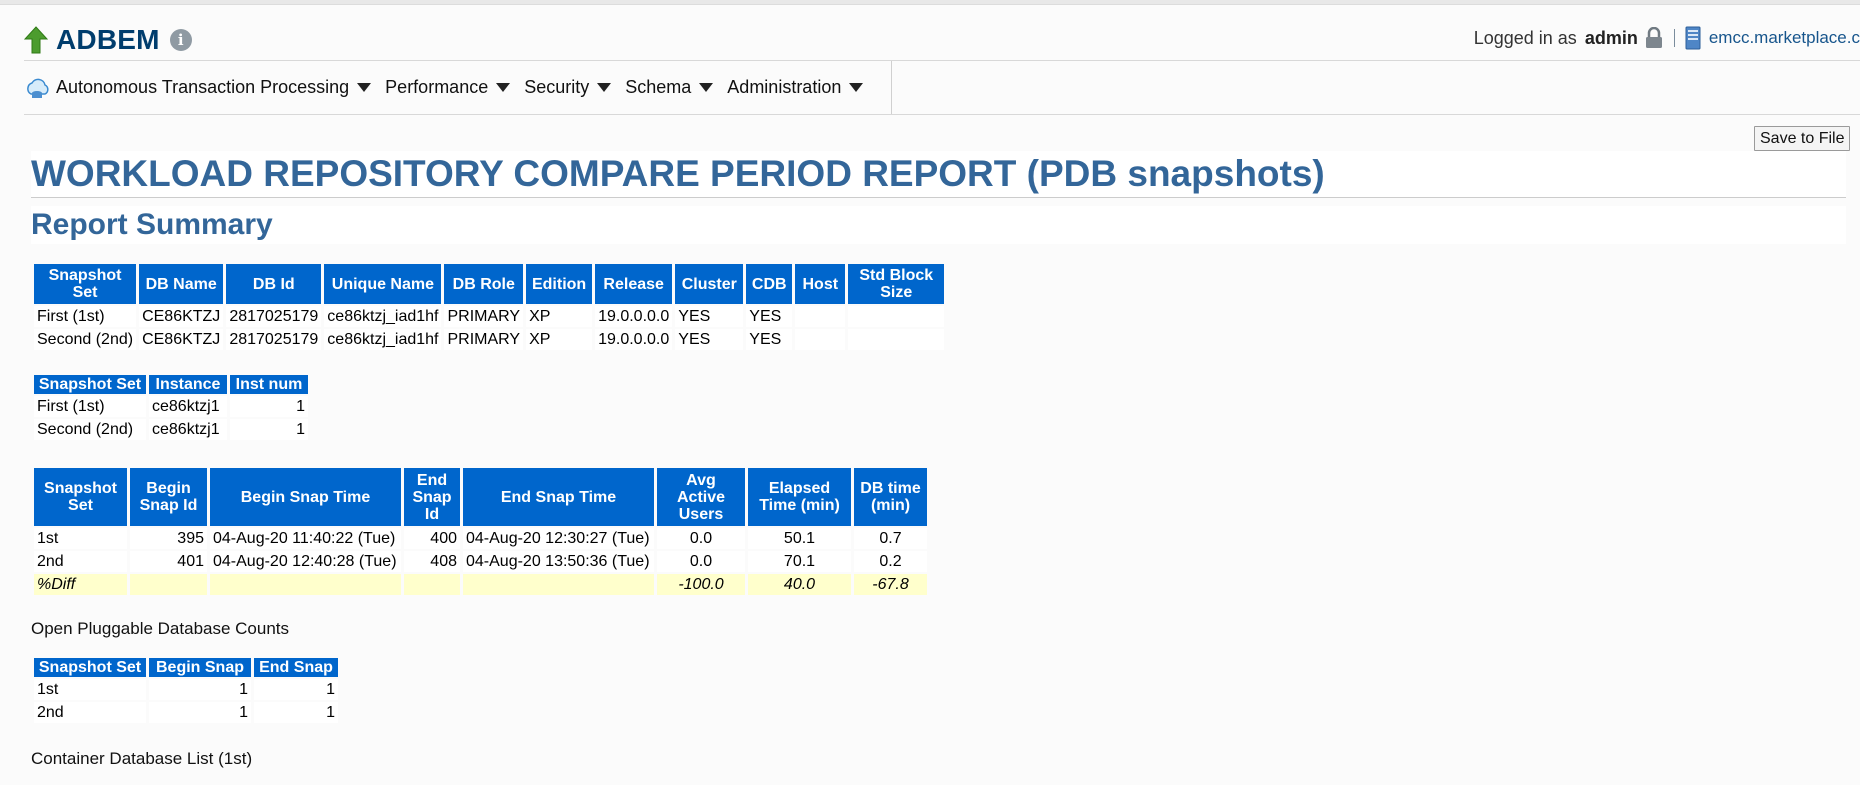 Image resolution: width=1860 pixels, height=785 pixels. What do you see at coordinates (701, 584) in the screenshot?
I see `table-cell: -100.0` at bounding box center [701, 584].